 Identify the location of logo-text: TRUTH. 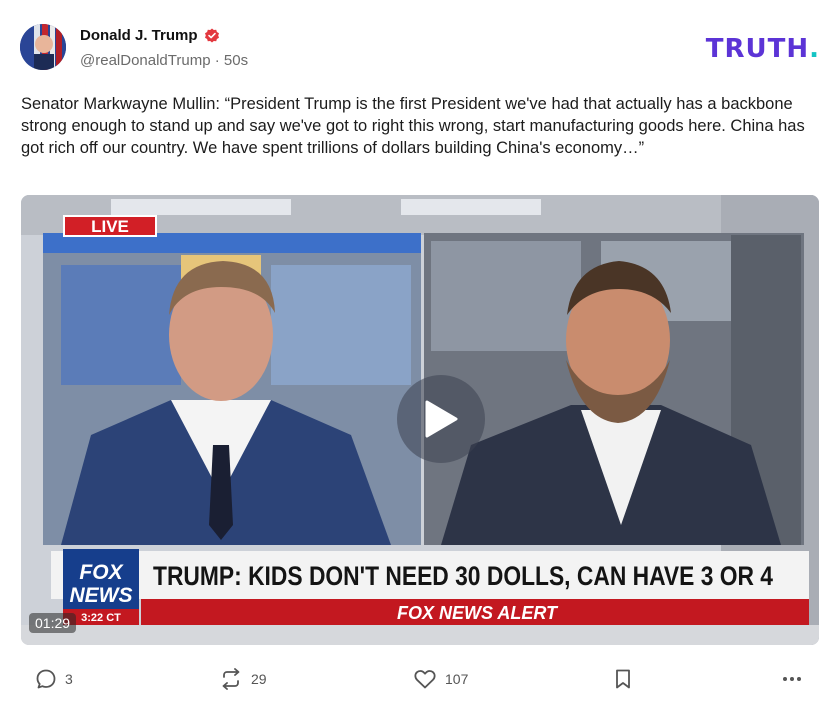
(757, 49).